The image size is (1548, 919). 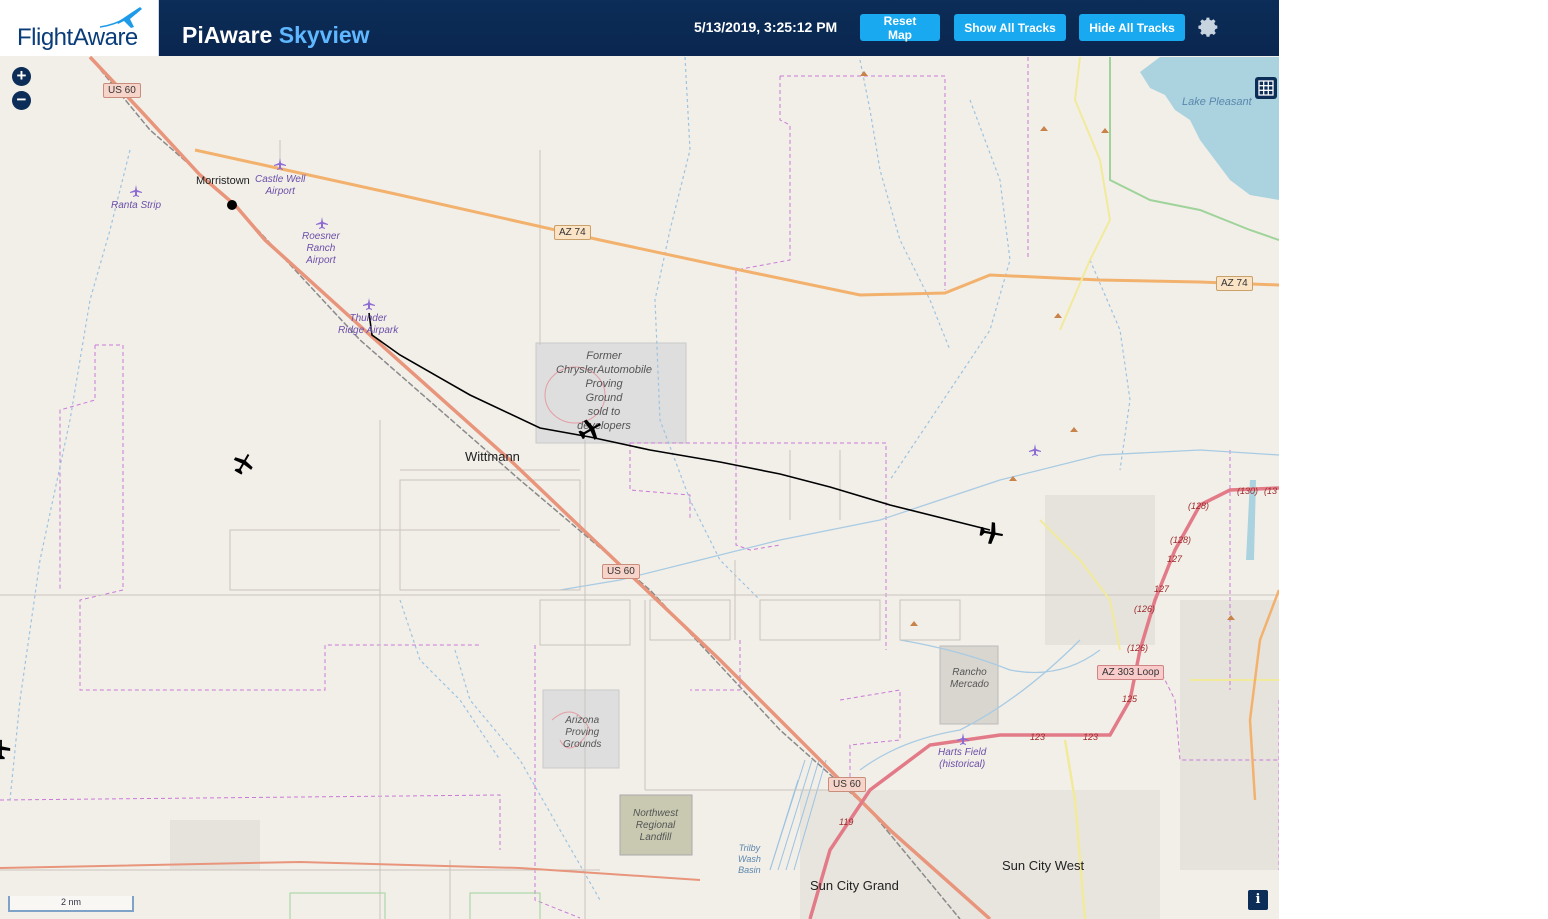 I want to click on scale-bar: 2 nm, so click(x=71, y=904).